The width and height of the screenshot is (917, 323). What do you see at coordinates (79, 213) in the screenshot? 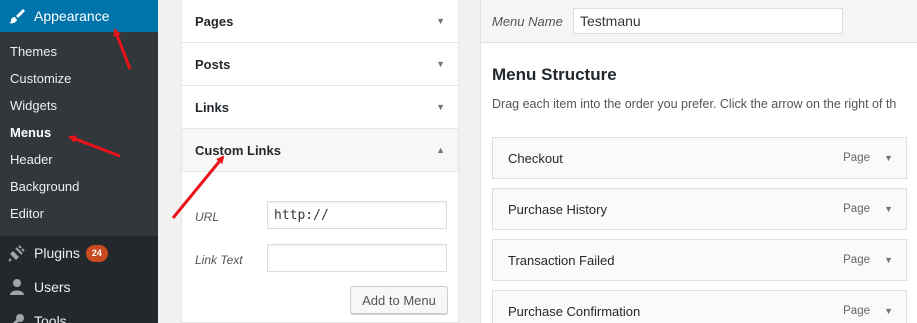
I see `submenu-editor: Editor` at bounding box center [79, 213].